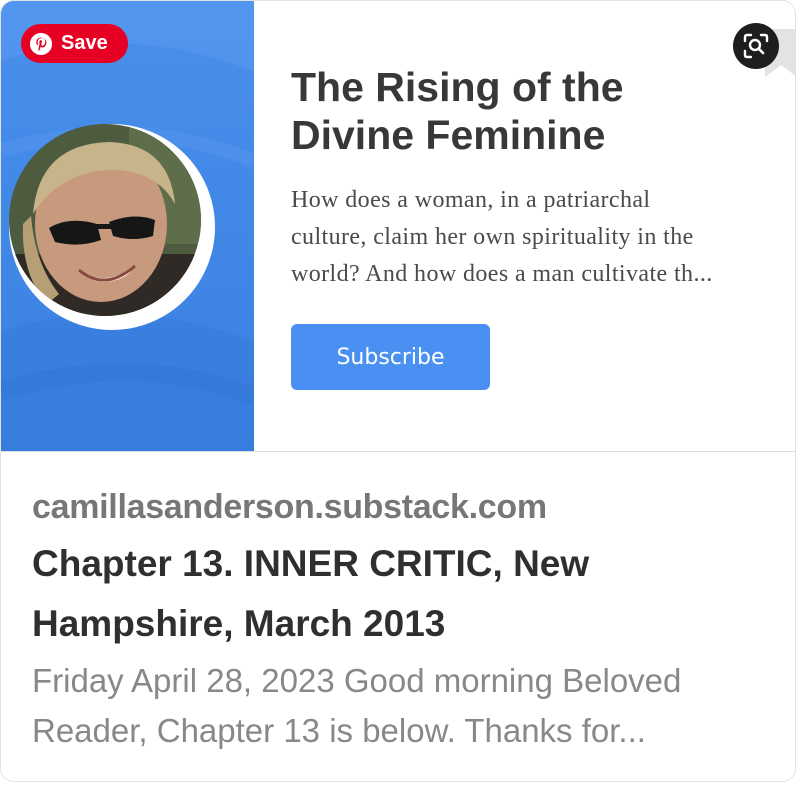 This screenshot has height=786, width=798. I want to click on pinterest-icon, so click(41, 43).